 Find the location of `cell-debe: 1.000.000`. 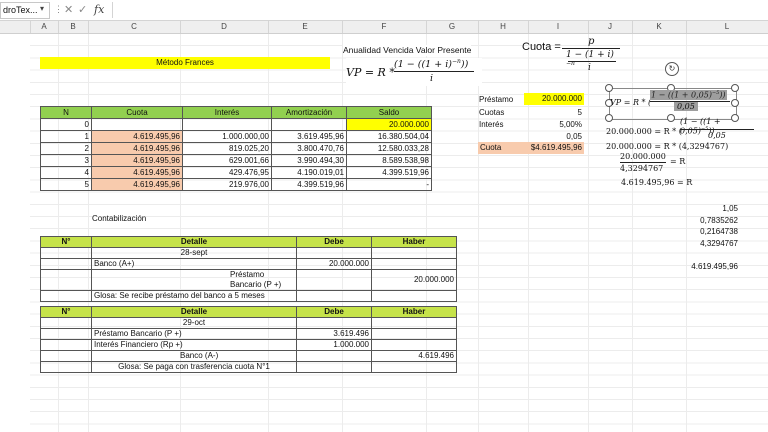

cell-debe: 1.000.000 is located at coordinates (334, 345).